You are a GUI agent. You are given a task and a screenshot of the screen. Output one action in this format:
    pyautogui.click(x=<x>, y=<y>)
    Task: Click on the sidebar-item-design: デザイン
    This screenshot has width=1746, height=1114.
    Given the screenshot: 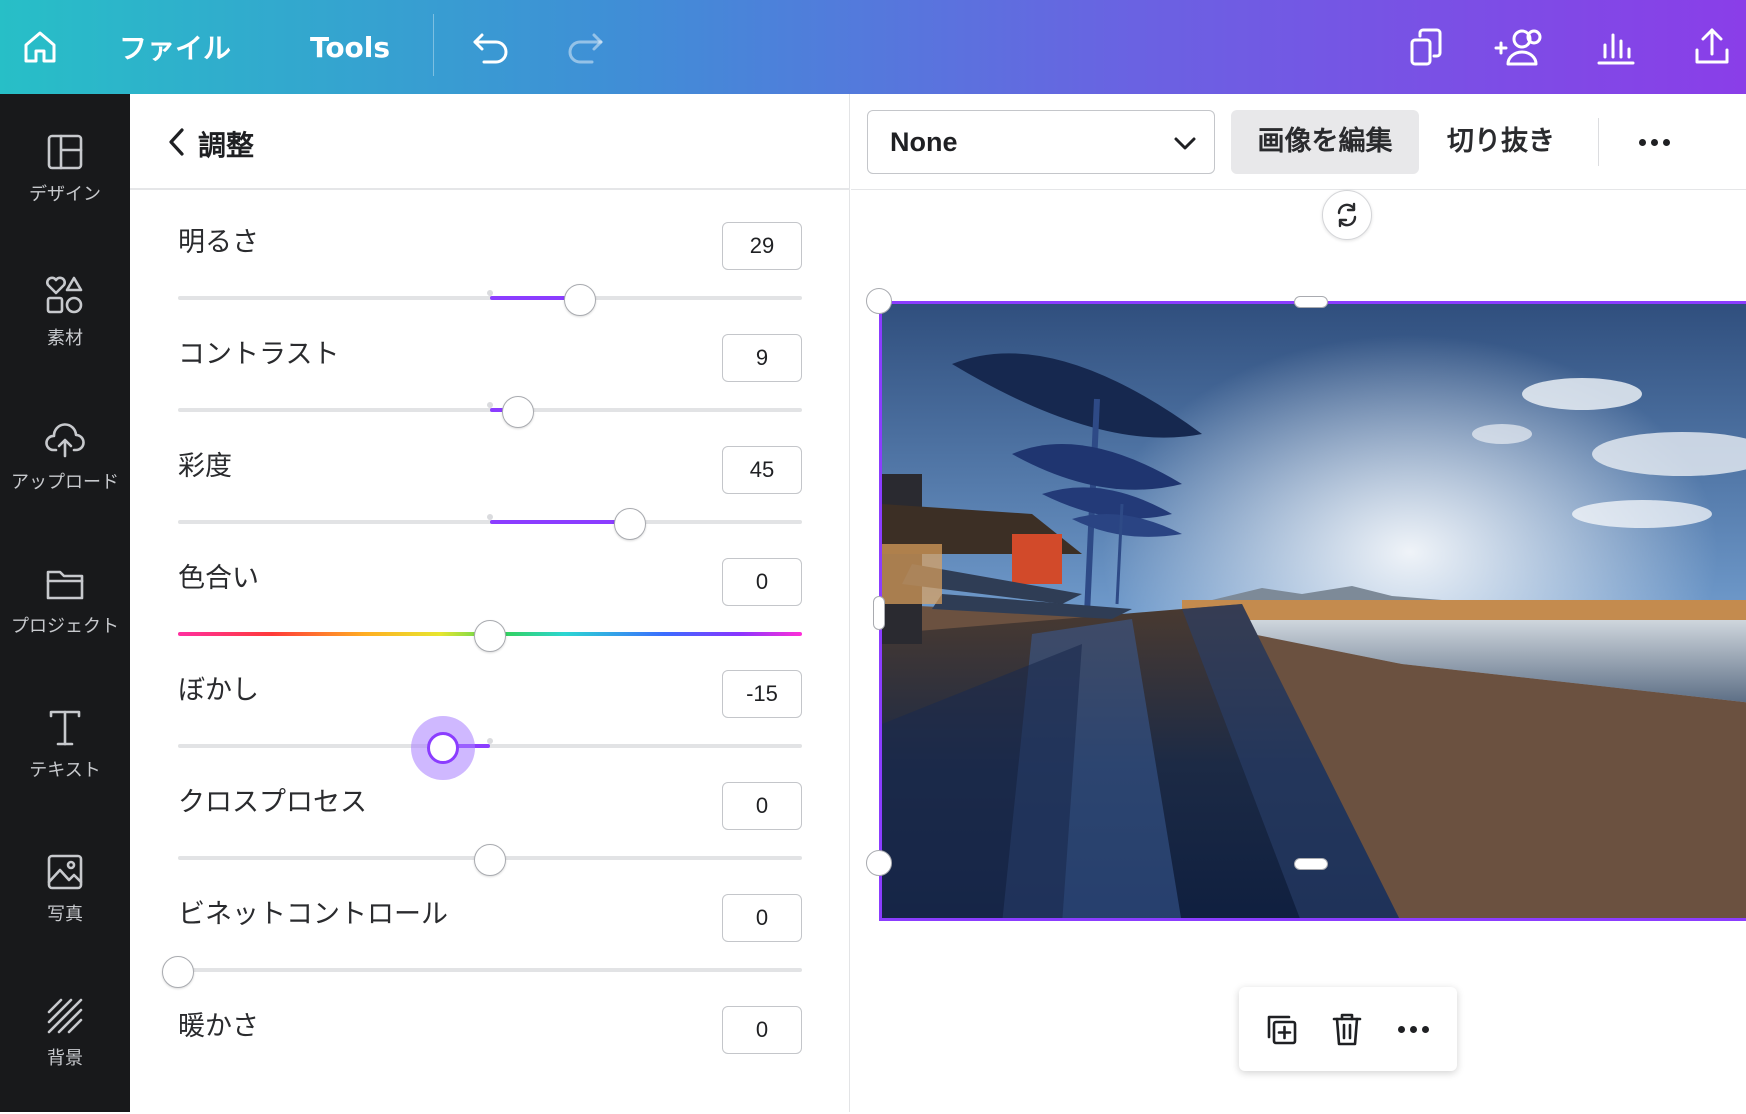 What is the action you would take?
    pyautogui.click(x=65, y=190)
    